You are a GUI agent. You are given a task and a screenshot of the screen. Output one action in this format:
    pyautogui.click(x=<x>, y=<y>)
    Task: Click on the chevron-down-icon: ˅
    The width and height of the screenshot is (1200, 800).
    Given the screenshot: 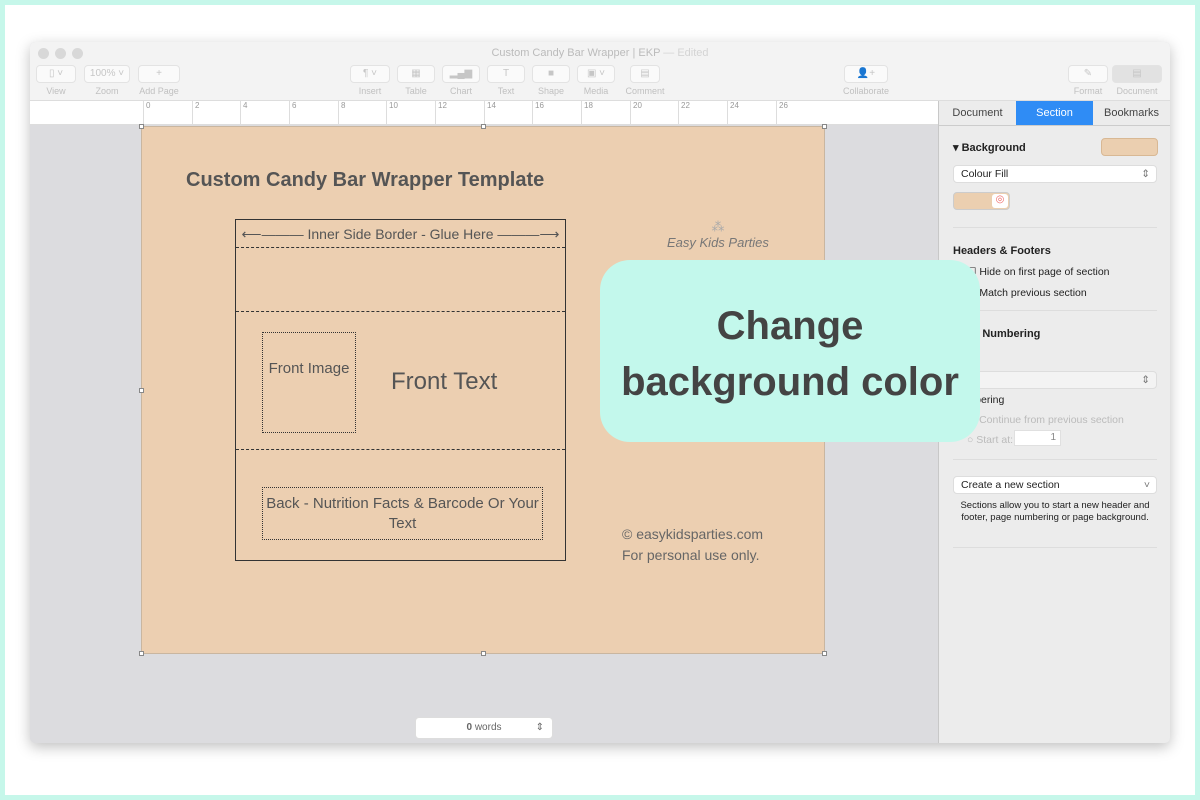 What is the action you would take?
    pyautogui.click(x=1146, y=485)
    